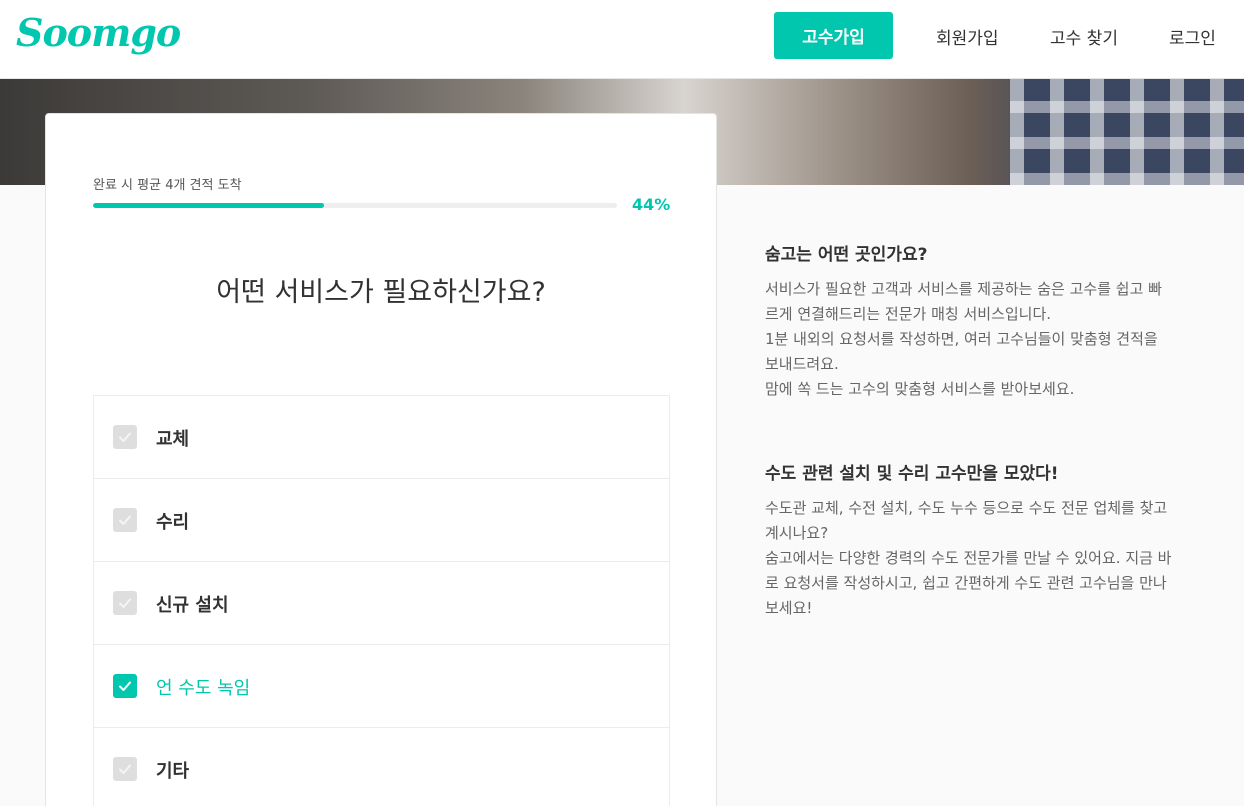 This screenshot has width=1244, height=806. I want to click on option-item: 언 수도 녹임, so click(381, 686).